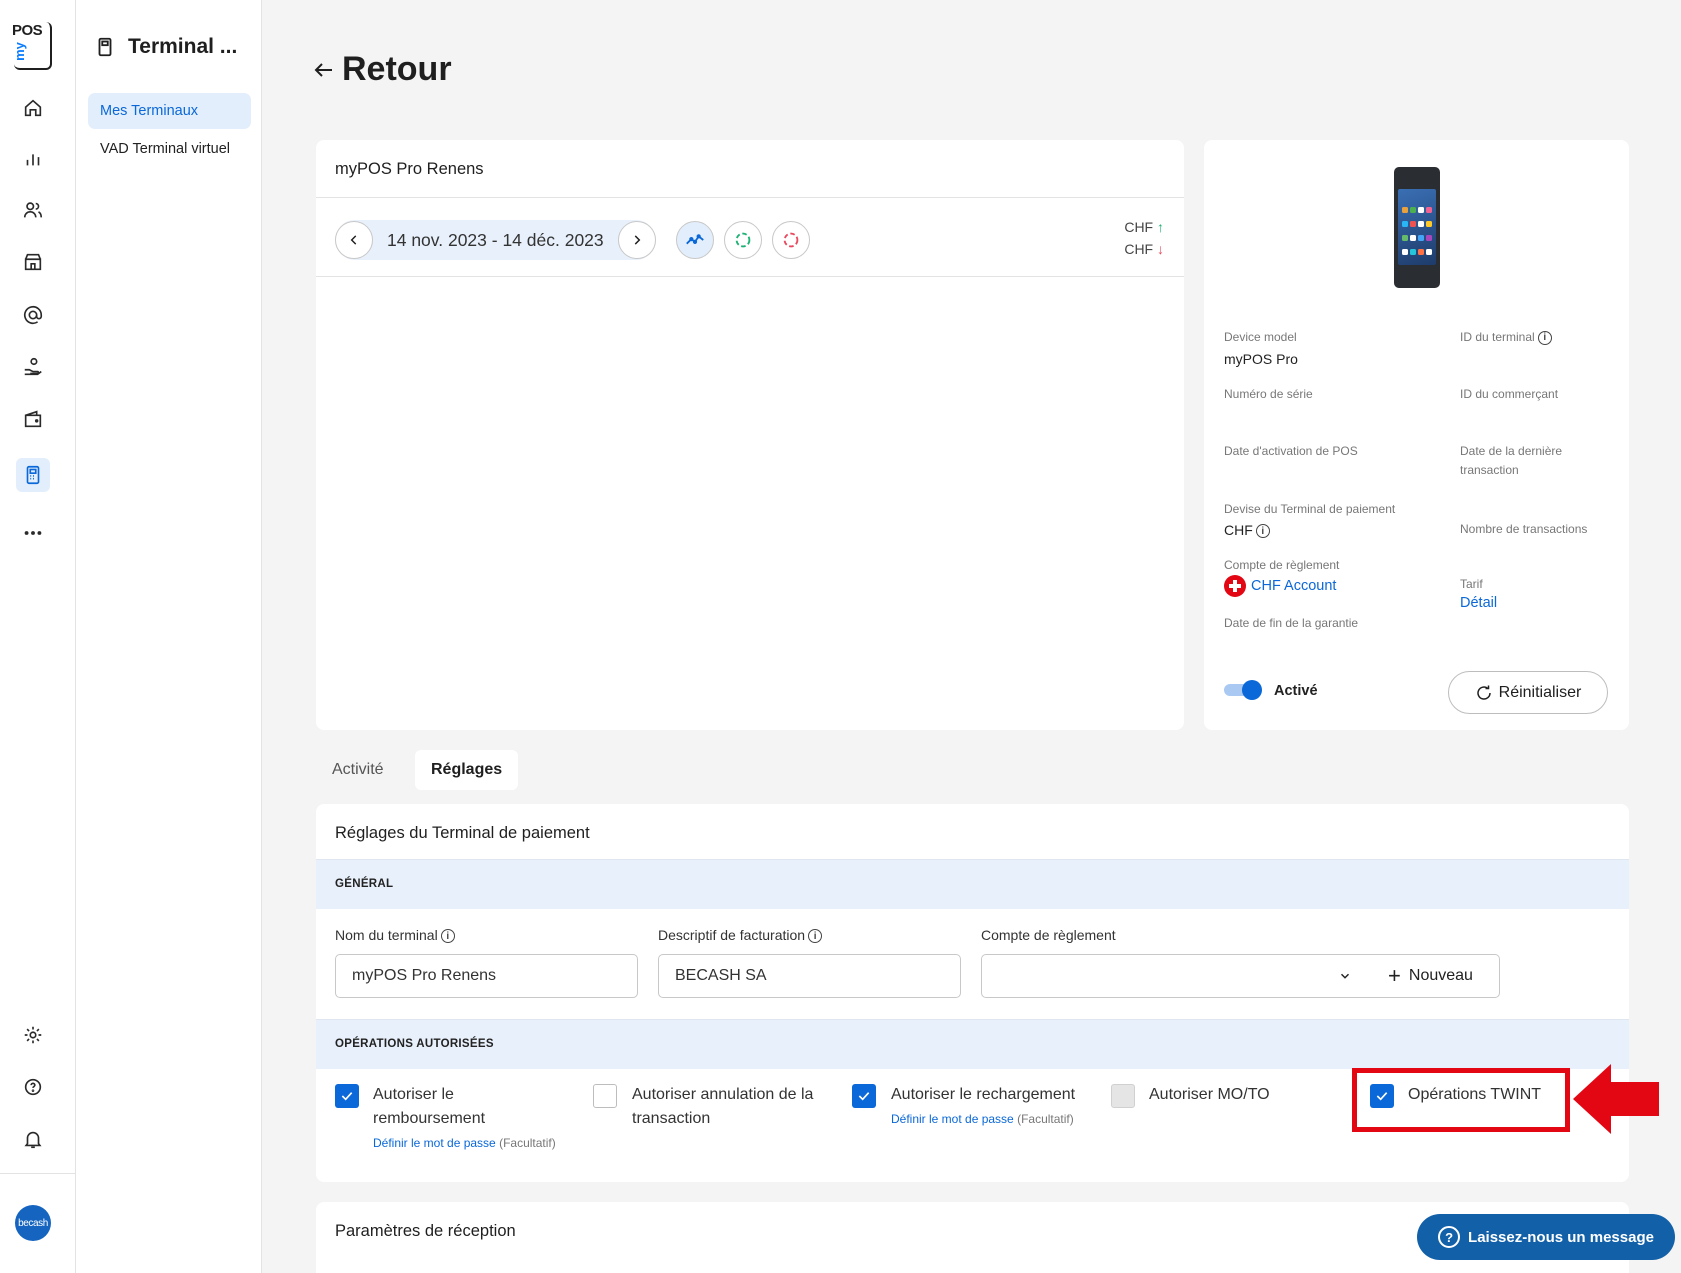 This screenshot has height=1273, width=1681. What do you see at coordinates (462, 833) in the screenshot?
I see `settings-title: Réglages du Terminal de paiement` at bounding box center [462, 833].